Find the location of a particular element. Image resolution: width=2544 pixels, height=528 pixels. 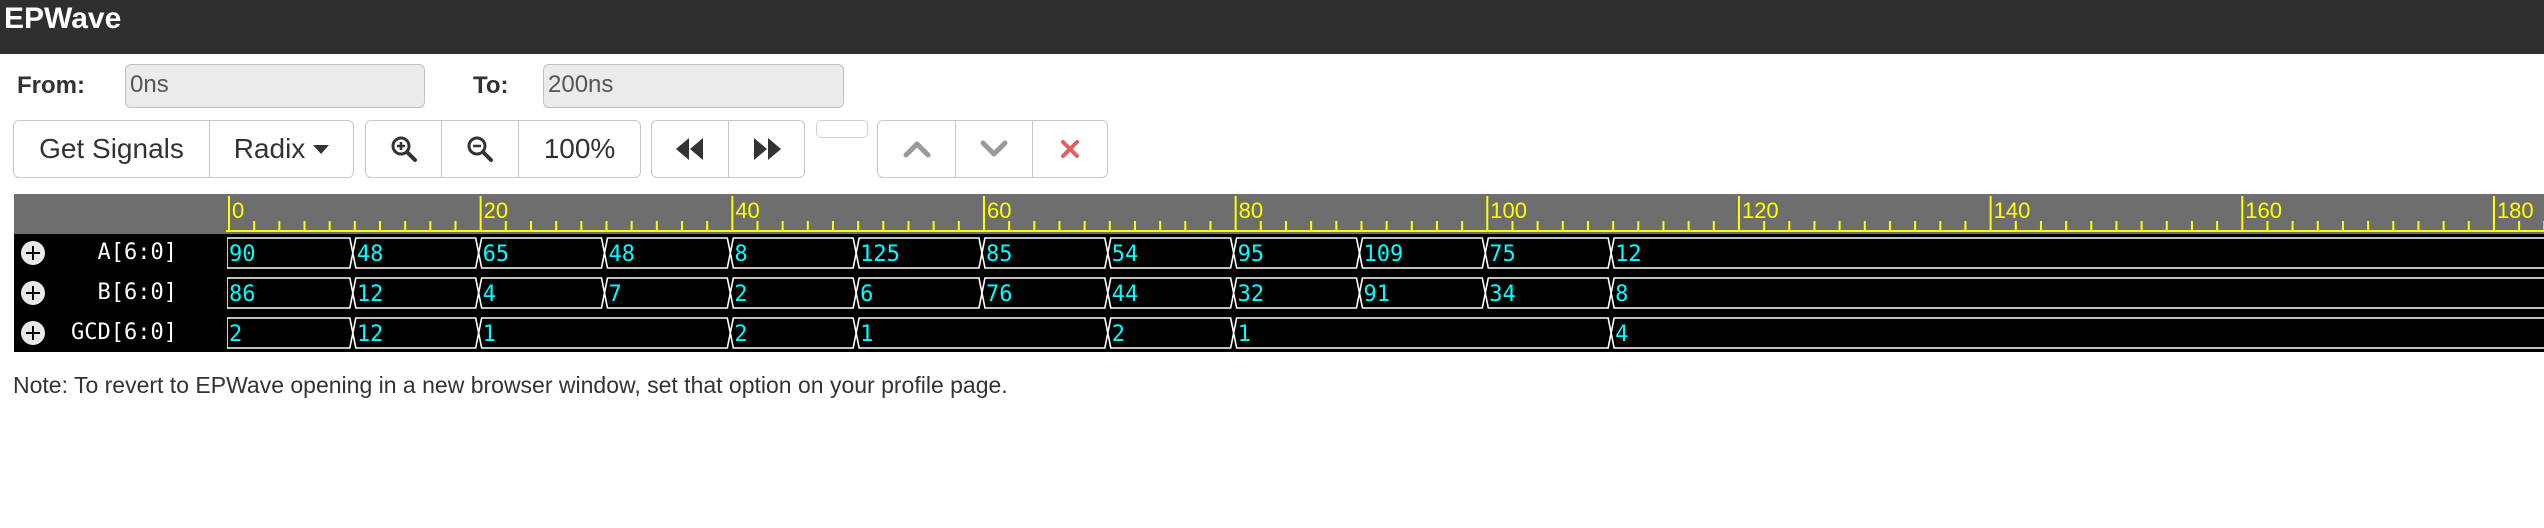

close-icon is located at coordinates (1070, 149).